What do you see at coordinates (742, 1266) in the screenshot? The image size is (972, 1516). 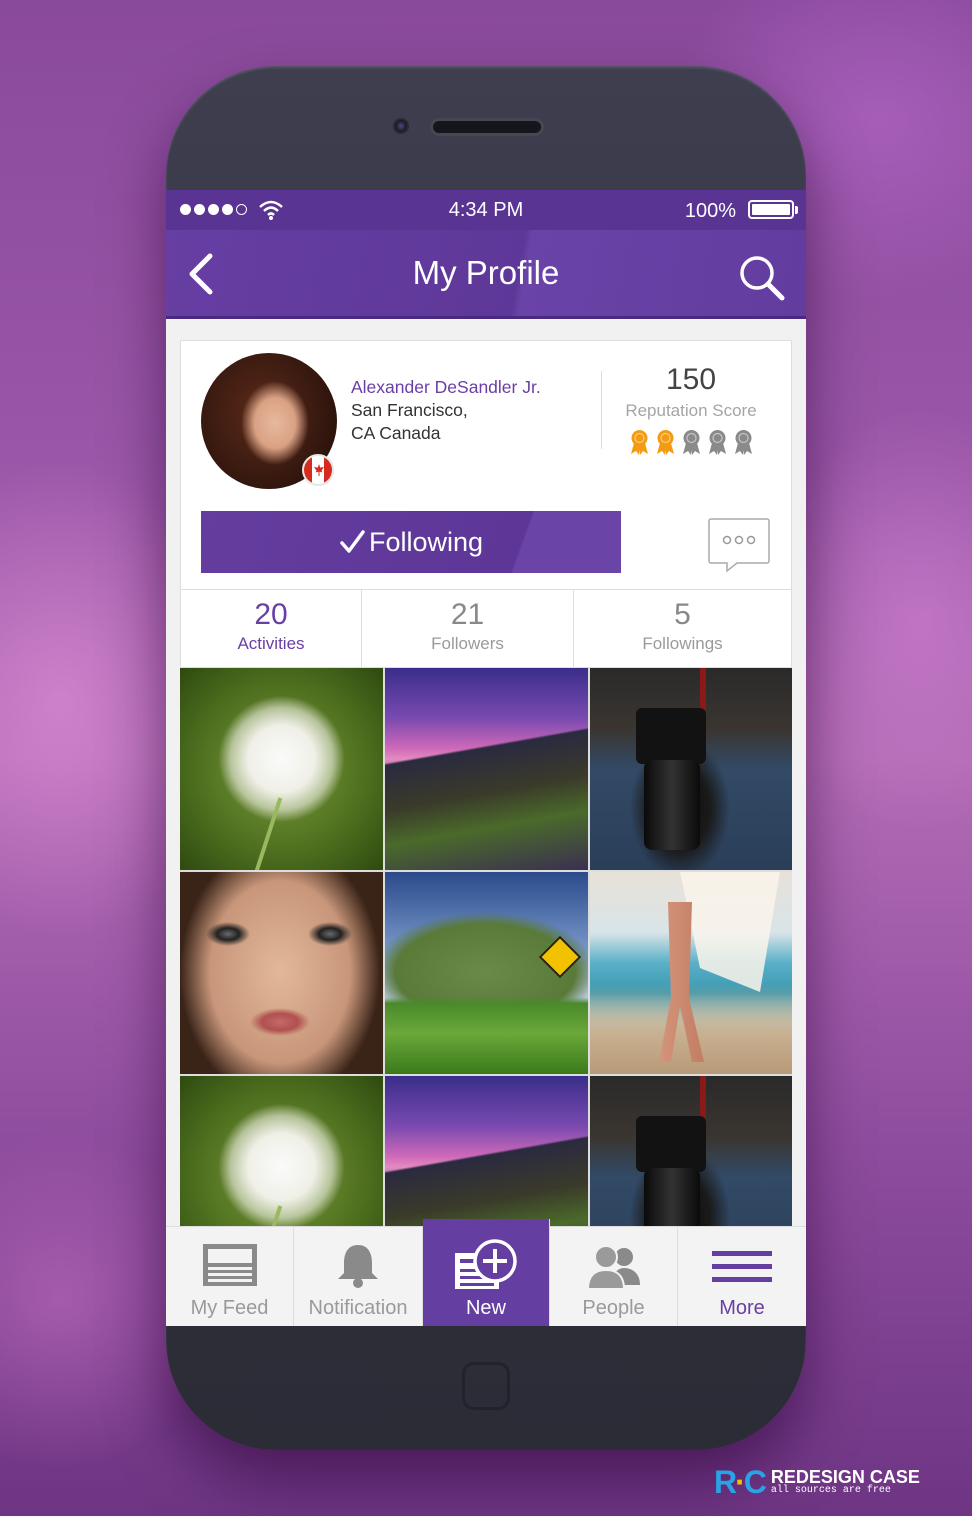 I see `menu-icon` at bounding box center [742, 1266].